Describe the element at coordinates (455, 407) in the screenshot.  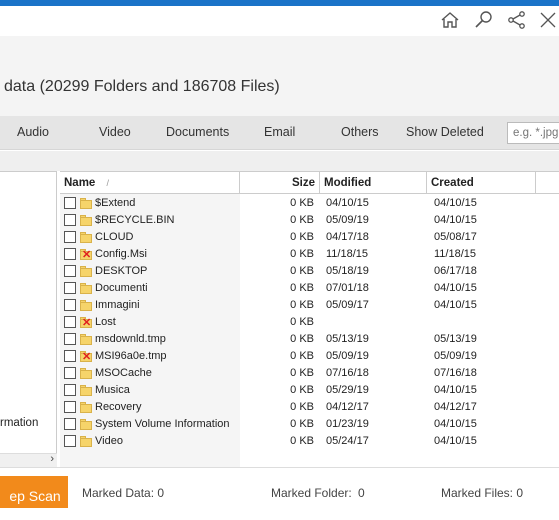
I see `file-created: 04/12/17` at that location.